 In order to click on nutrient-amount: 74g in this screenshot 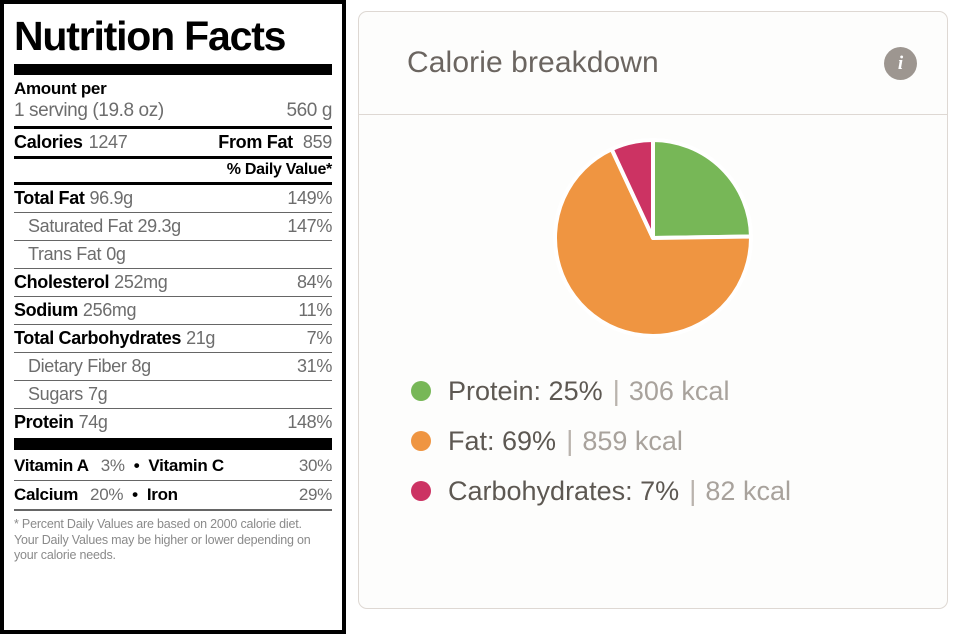, I will do `click(93, 422)`.